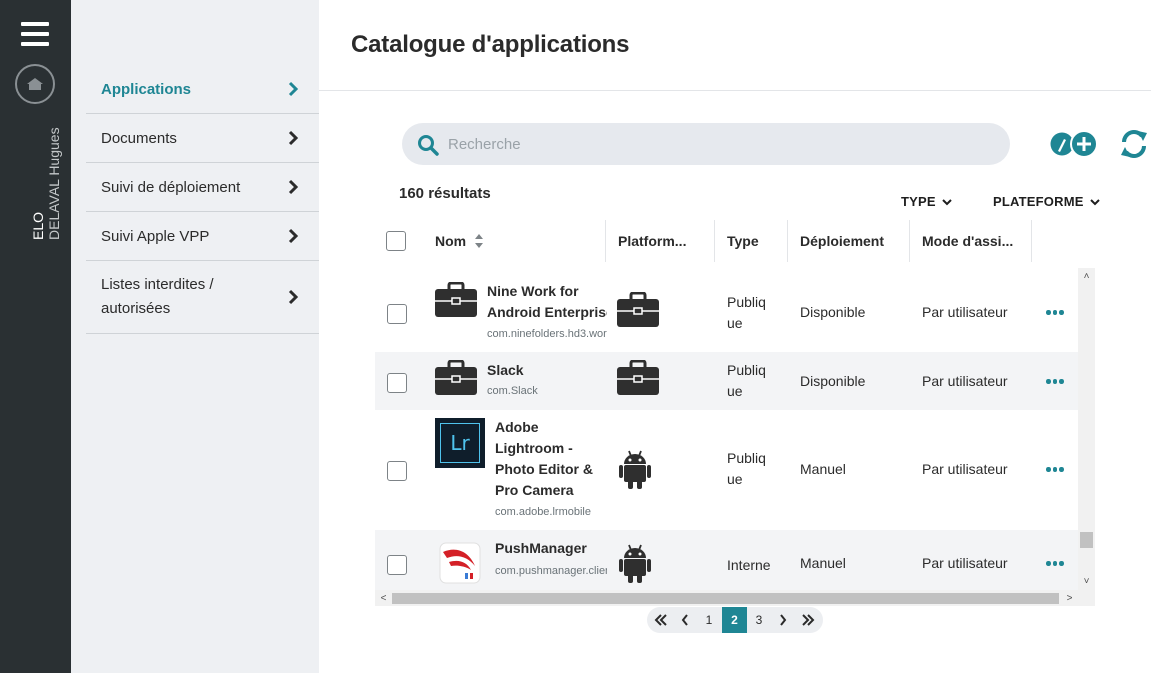 The height and width of the screenshot is (673, 1151). What do you see at coordinates (35, 34) in the screenshot?
I see `hamburger-menu-icon` at bounding box center [35, 34].